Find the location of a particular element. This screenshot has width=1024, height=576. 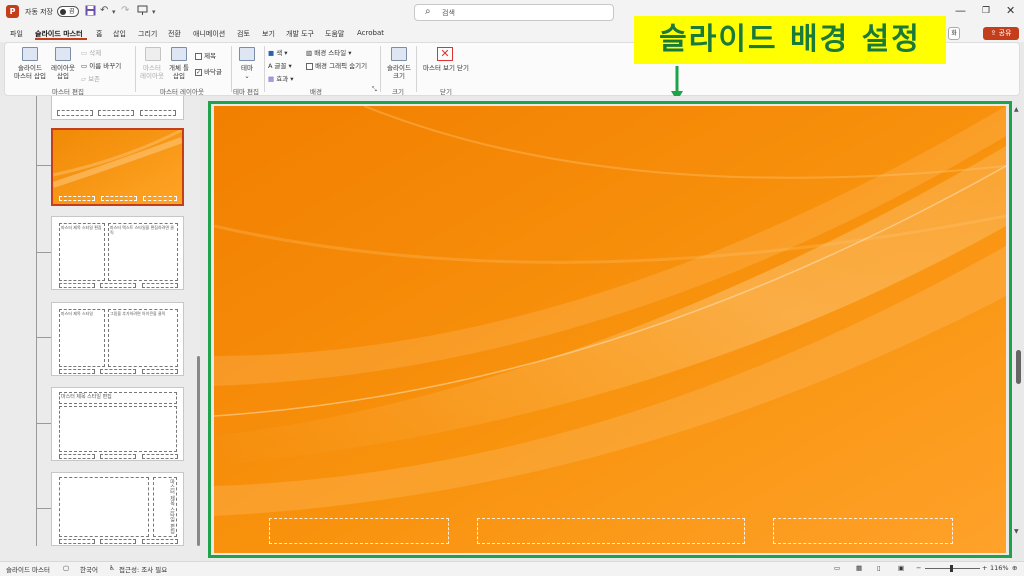

slide-thumbnail-selected is located at coordinates (117, 167).